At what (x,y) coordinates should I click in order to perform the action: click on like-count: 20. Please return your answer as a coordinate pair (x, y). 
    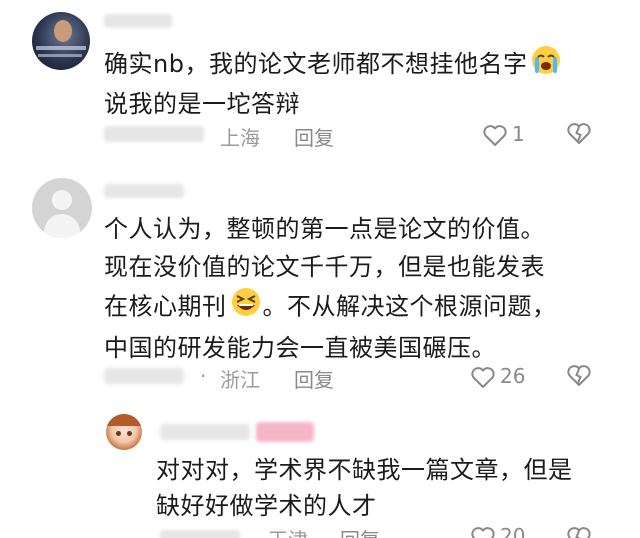
    Looking at the image, I should click on (513, 532).